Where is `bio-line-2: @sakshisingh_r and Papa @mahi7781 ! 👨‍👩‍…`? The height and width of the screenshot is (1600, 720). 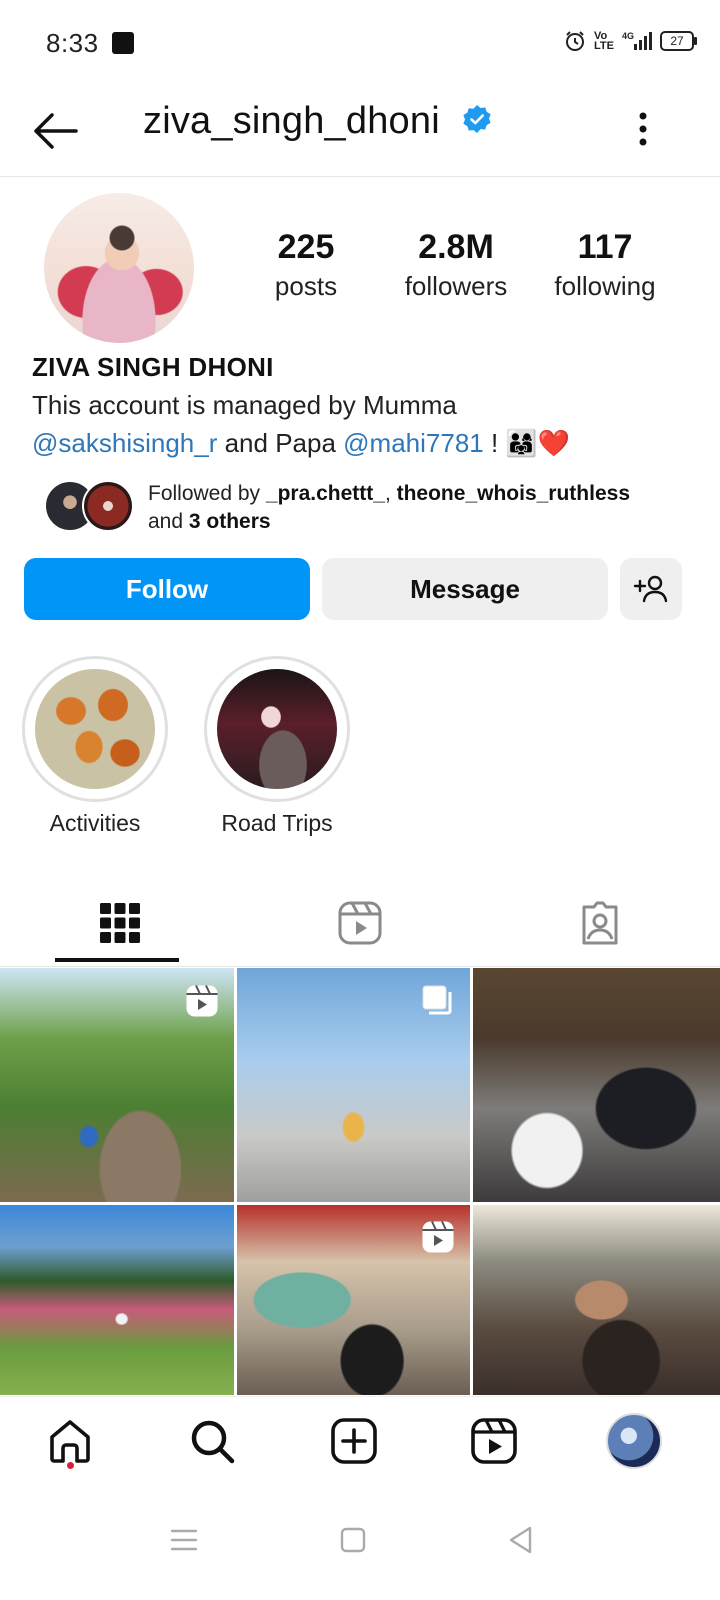
bio-line-2: @sakshisingh_r and Papa @mahi7781 ! 👨‍👩‍… is located at coordinates (301, 443).